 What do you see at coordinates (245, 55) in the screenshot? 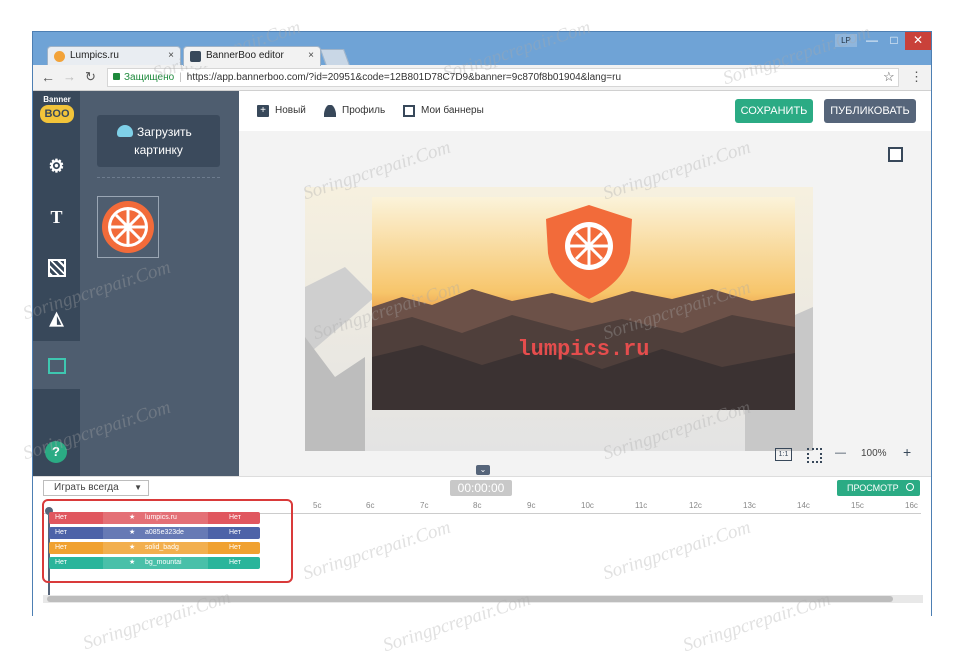
I see `tab-title: BannerBoo editor` at bounding box center [245, 55].